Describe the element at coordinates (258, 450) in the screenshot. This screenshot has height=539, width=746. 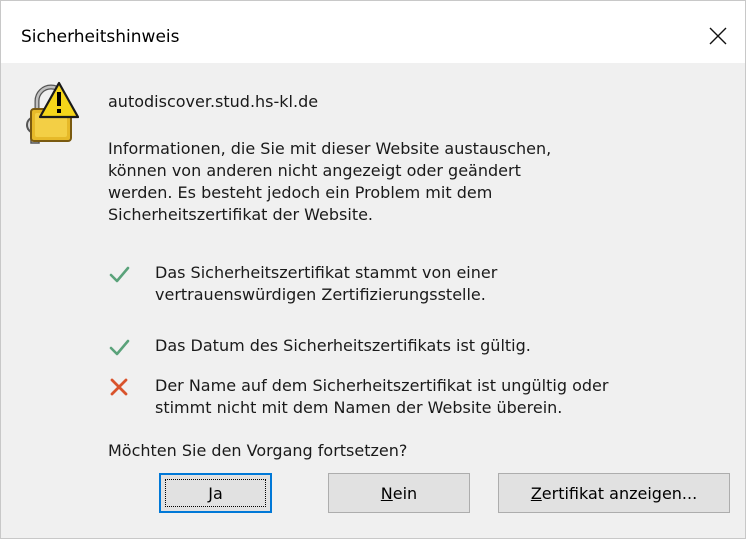
I see `continue-question: Möchten Sie den Vorgang fortsetzen?` at that location.